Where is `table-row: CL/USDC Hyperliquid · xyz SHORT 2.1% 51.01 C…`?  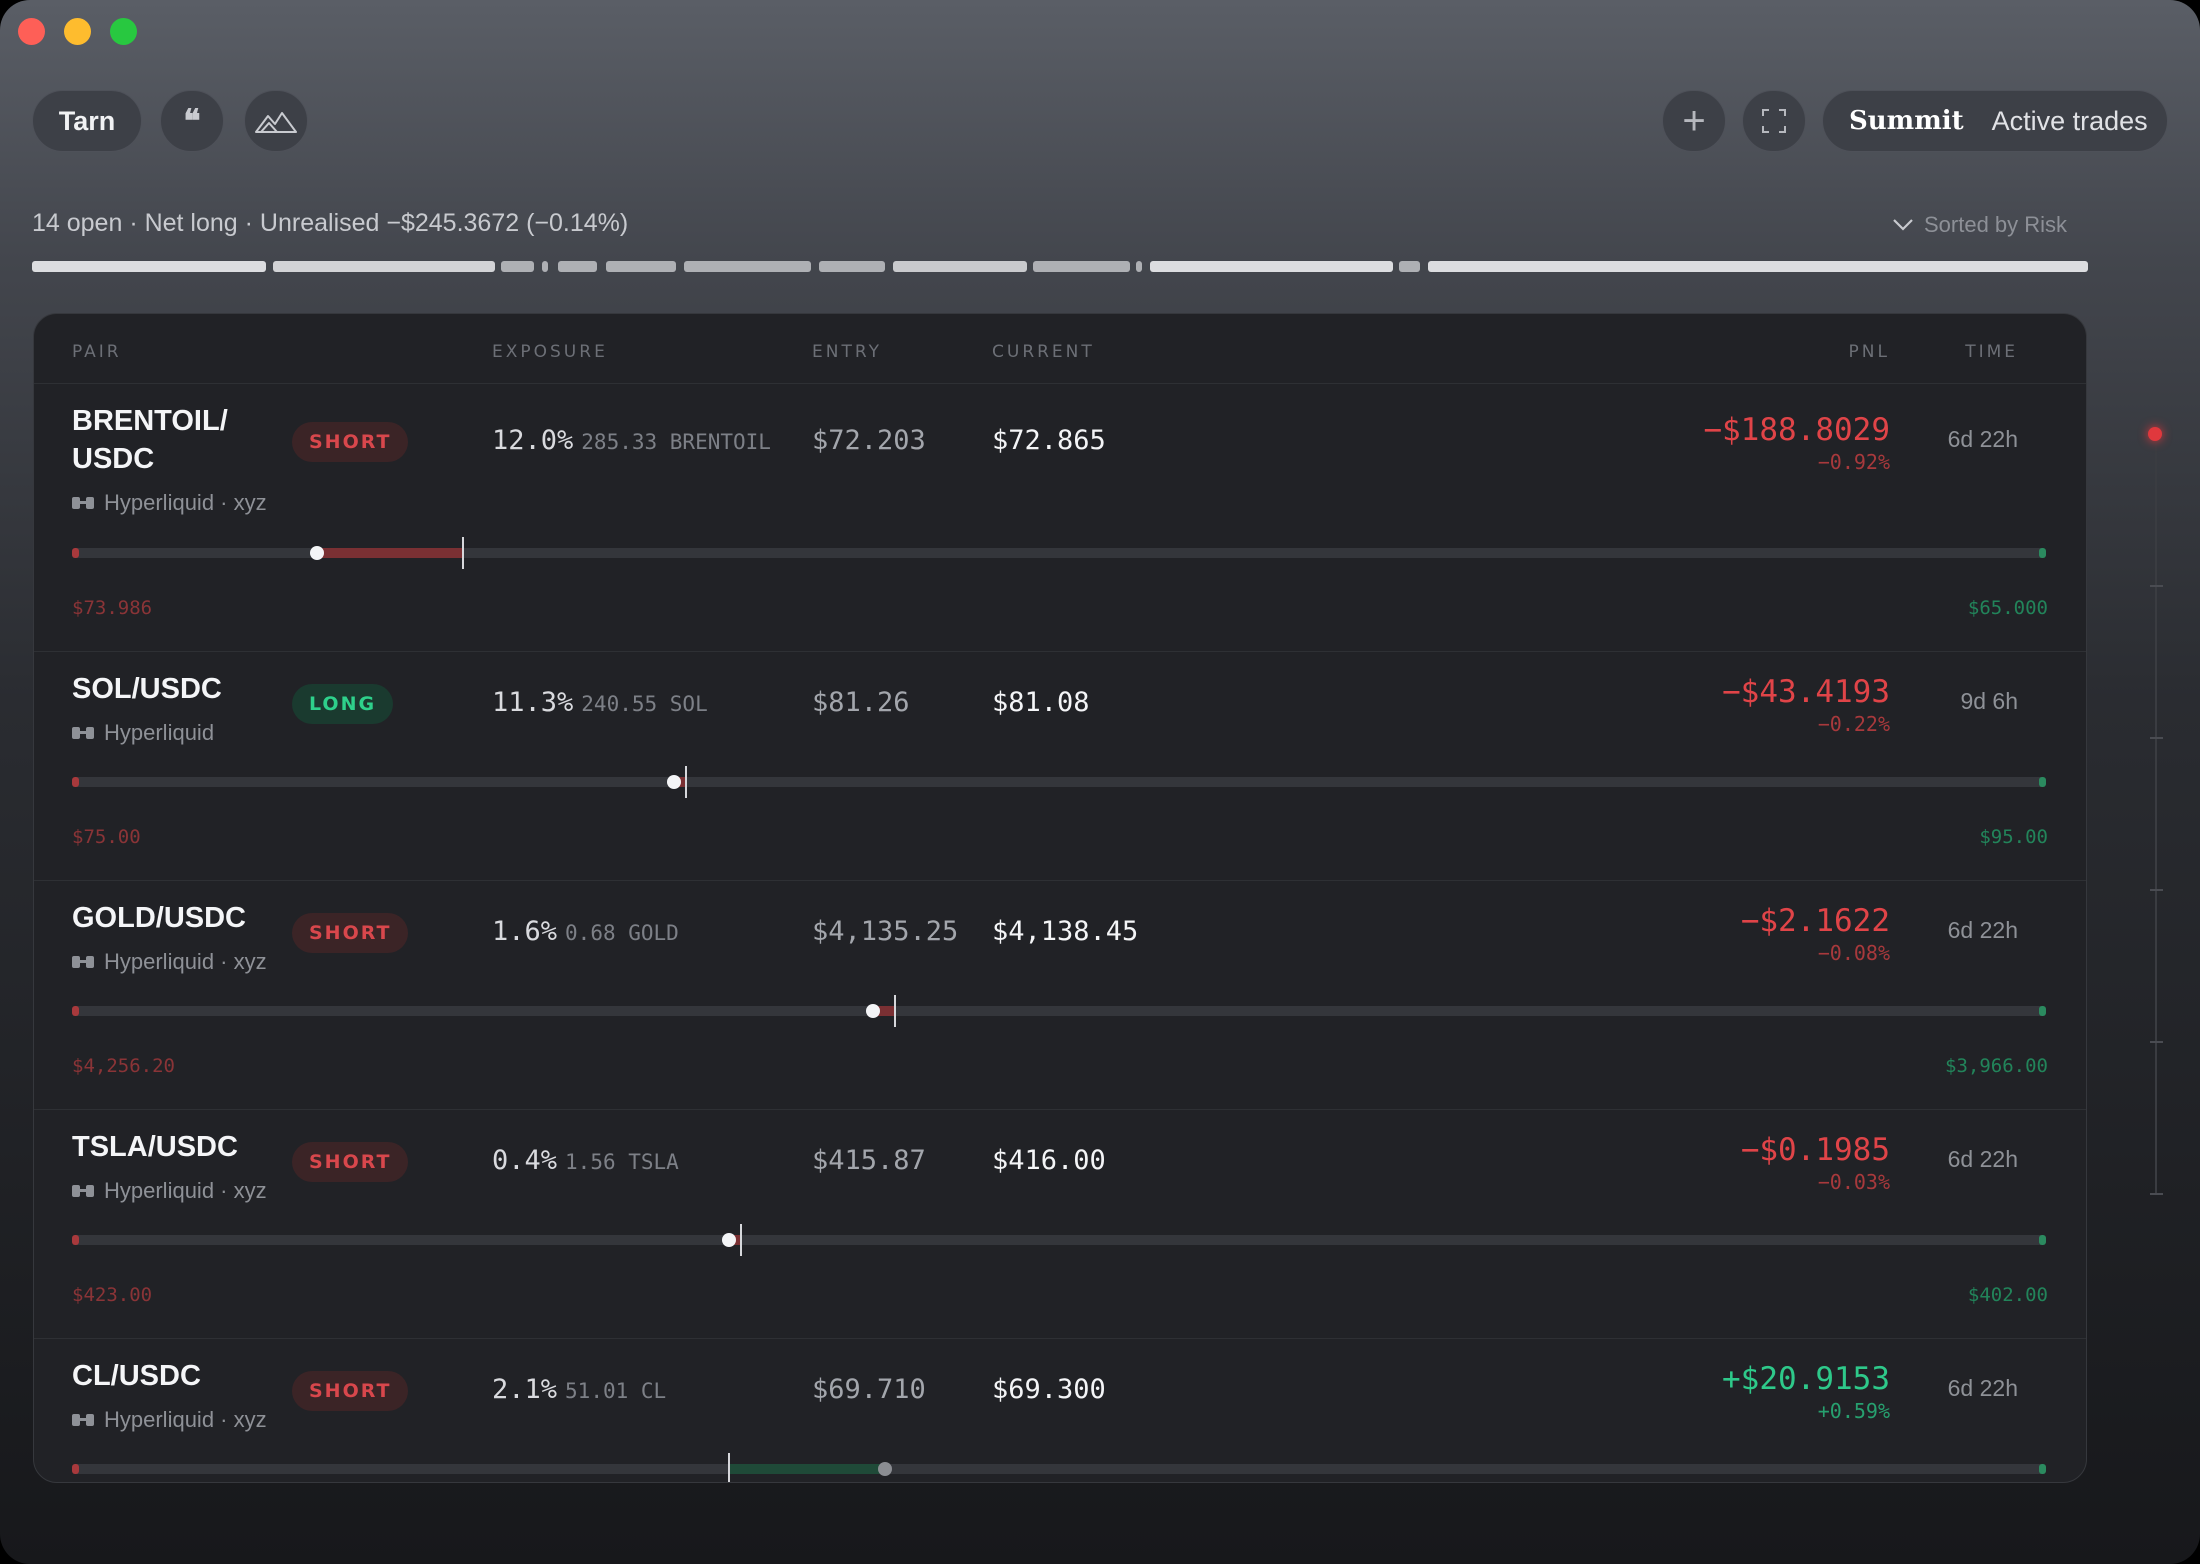
table-row: CL/USDC Hyperliquid · xyz SHORT 2.1% 51.01 C… is located at coordinates (1060, 1410).